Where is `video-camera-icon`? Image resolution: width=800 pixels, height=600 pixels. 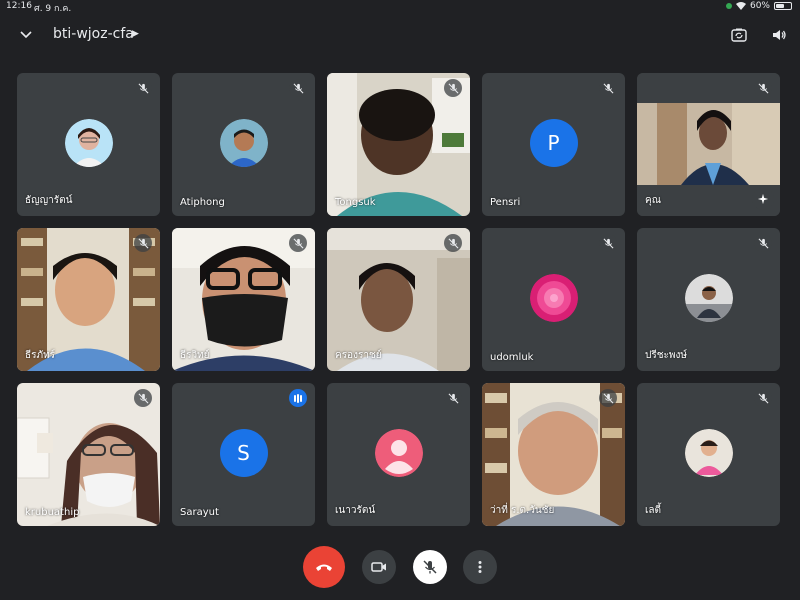 video-camera-icon is located at coordinates (378, 567).